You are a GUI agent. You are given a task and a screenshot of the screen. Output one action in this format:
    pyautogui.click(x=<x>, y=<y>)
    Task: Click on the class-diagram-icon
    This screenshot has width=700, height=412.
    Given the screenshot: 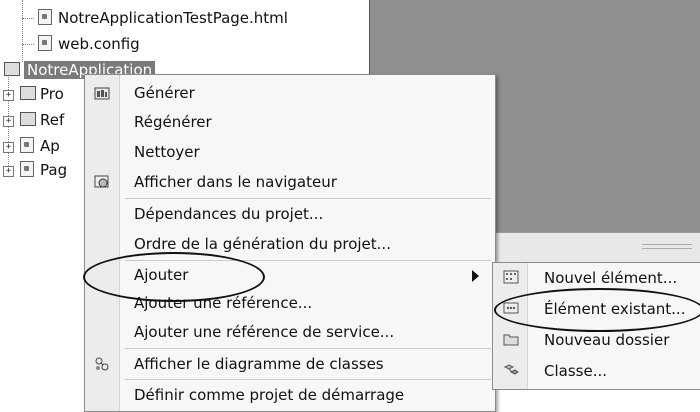 What is the action you would take?
    pyautogui.click(x=102, y=364)
    